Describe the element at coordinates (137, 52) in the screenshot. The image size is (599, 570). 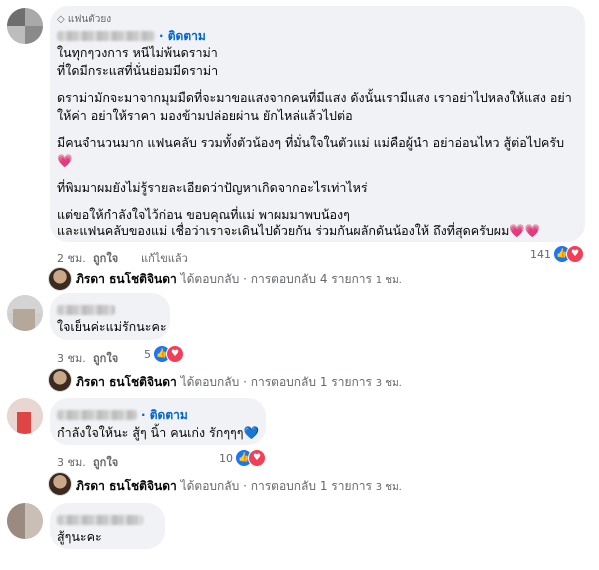
I see `comment-text-line: ในทุกๆวงการ หนีไม่พ้นดราม่า` at that location.